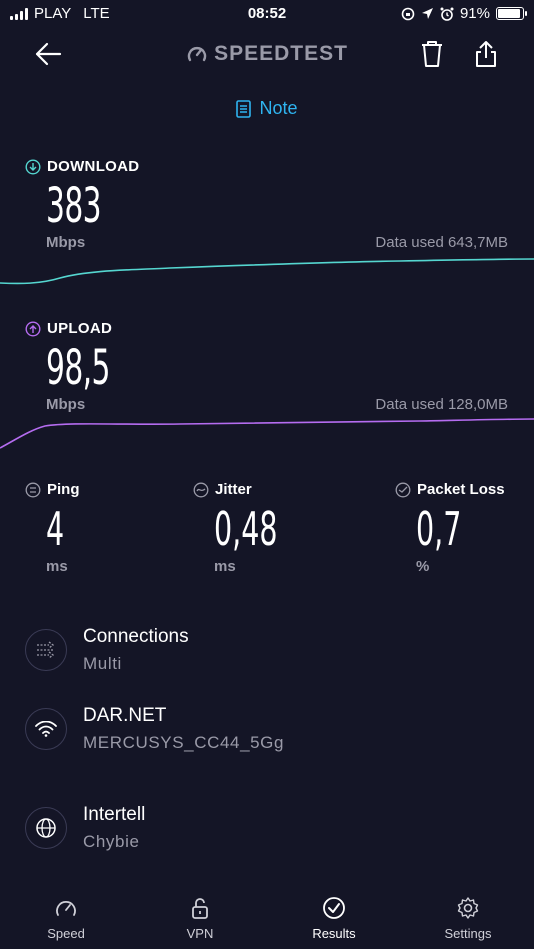 The height and width of the screenshot is (949, 534). I want to click on tab-bar: Speed VPN Results Settings, so click(267, 919).